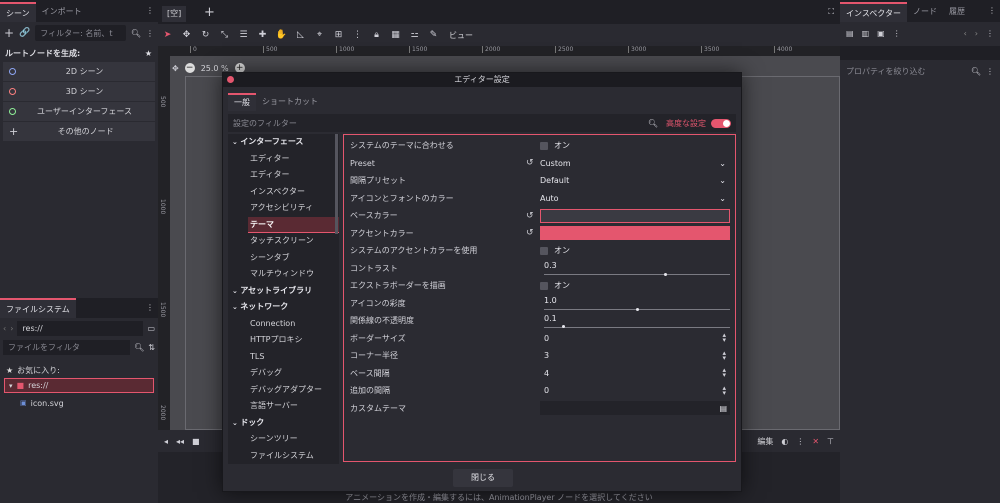 This screenshot has height=503, width=1000. I want to click on bone-icon: ⚍, so click(414, 35).